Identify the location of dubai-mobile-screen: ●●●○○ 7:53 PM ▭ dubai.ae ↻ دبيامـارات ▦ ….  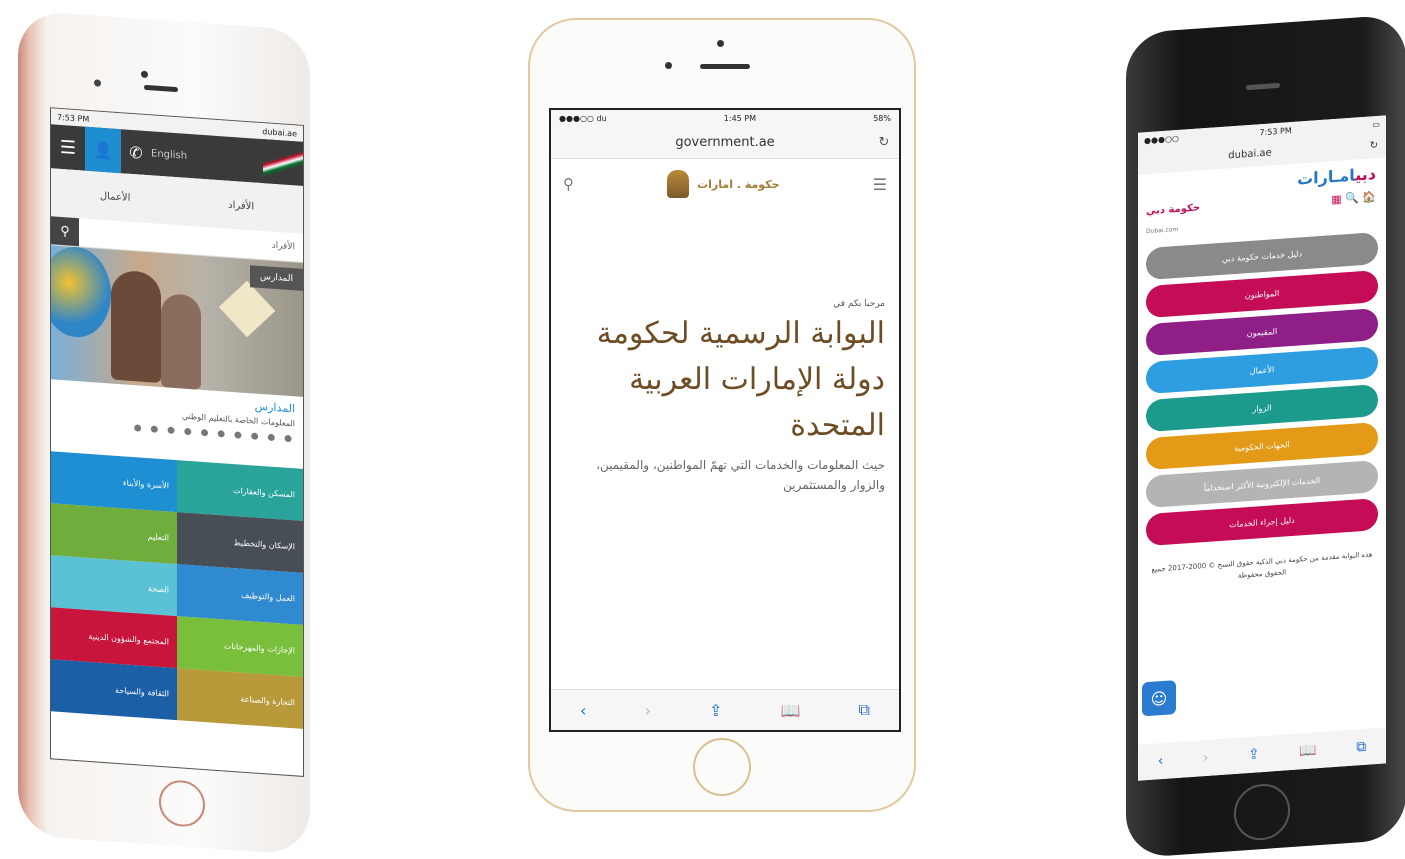
(1262, 448).